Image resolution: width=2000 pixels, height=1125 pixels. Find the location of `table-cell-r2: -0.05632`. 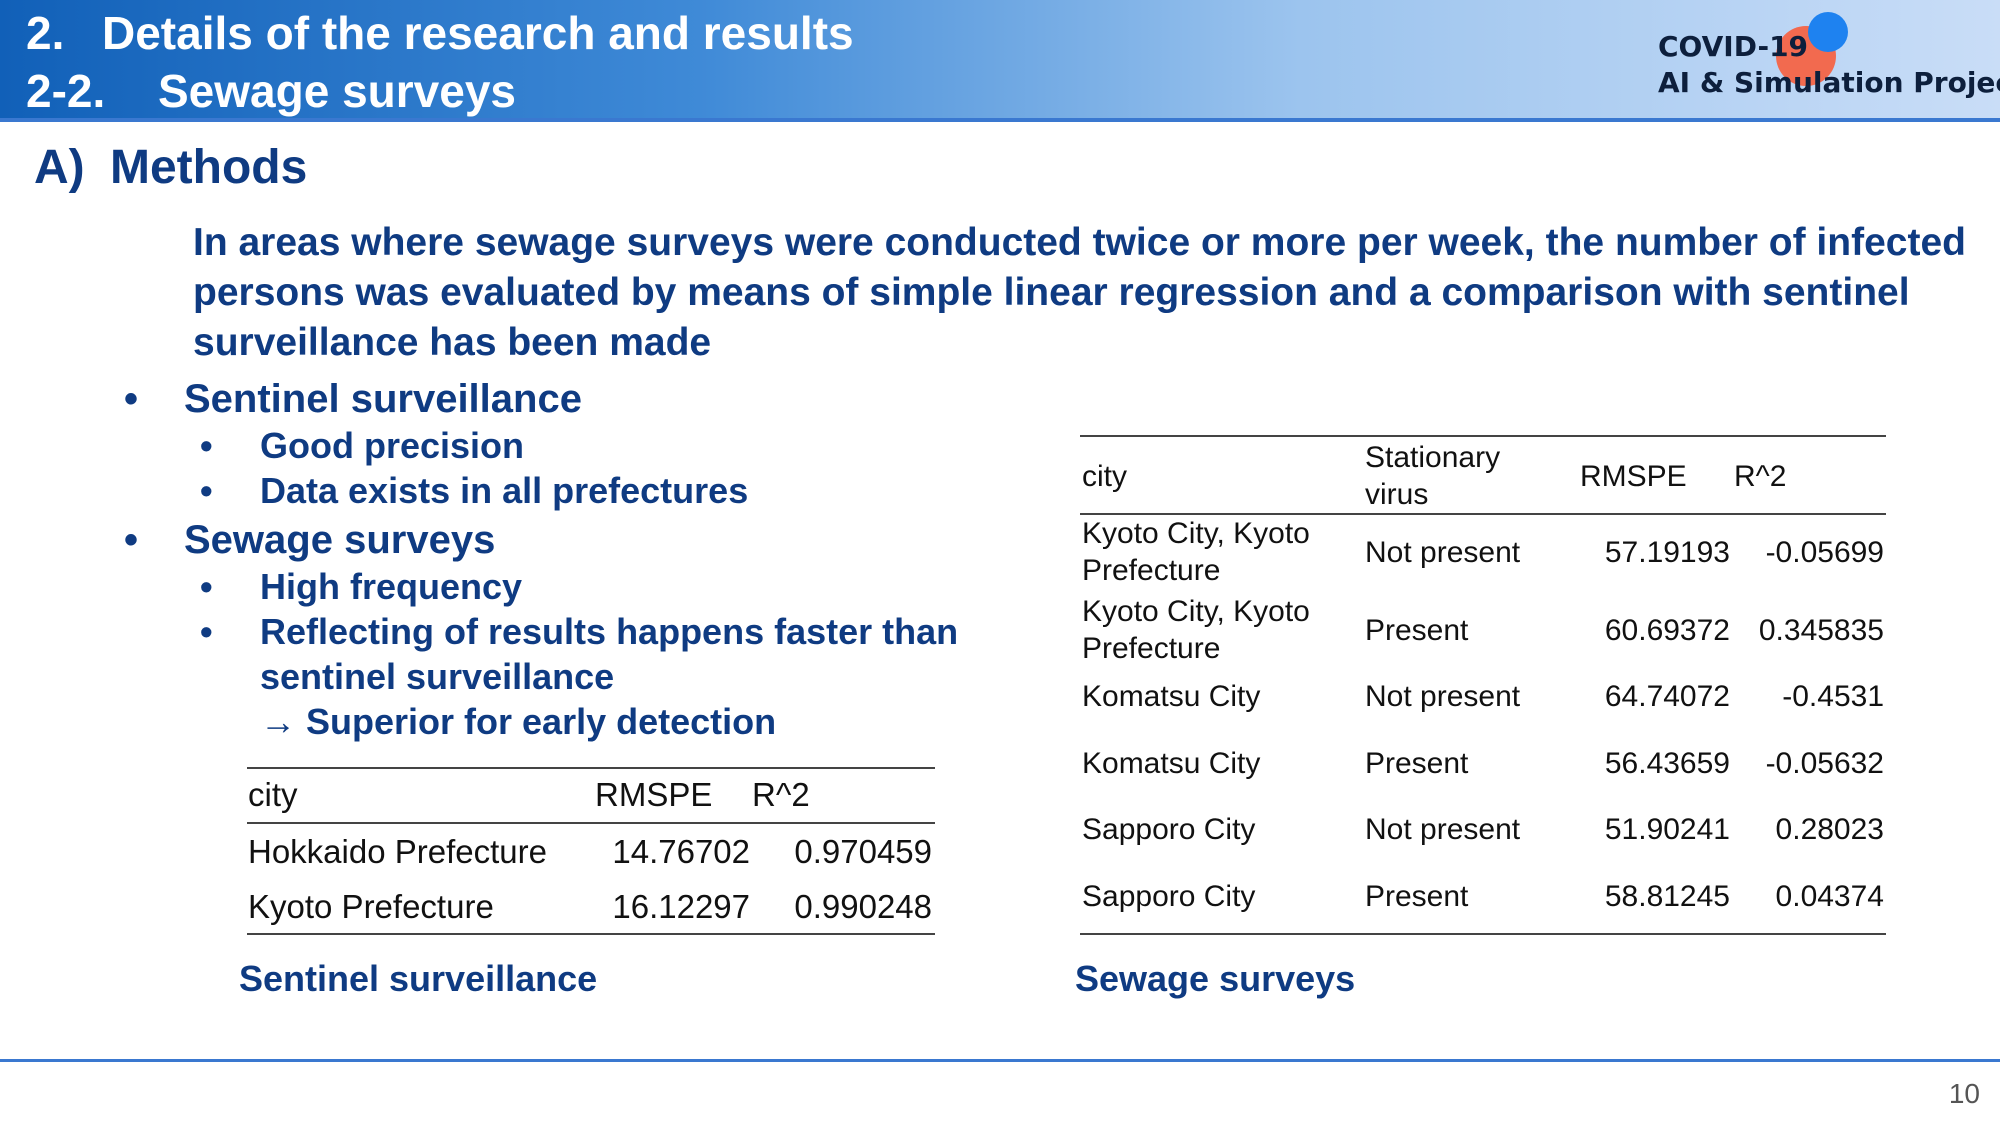

table-cell-r2: -0.05632 is located at coordinates (1824, 763).